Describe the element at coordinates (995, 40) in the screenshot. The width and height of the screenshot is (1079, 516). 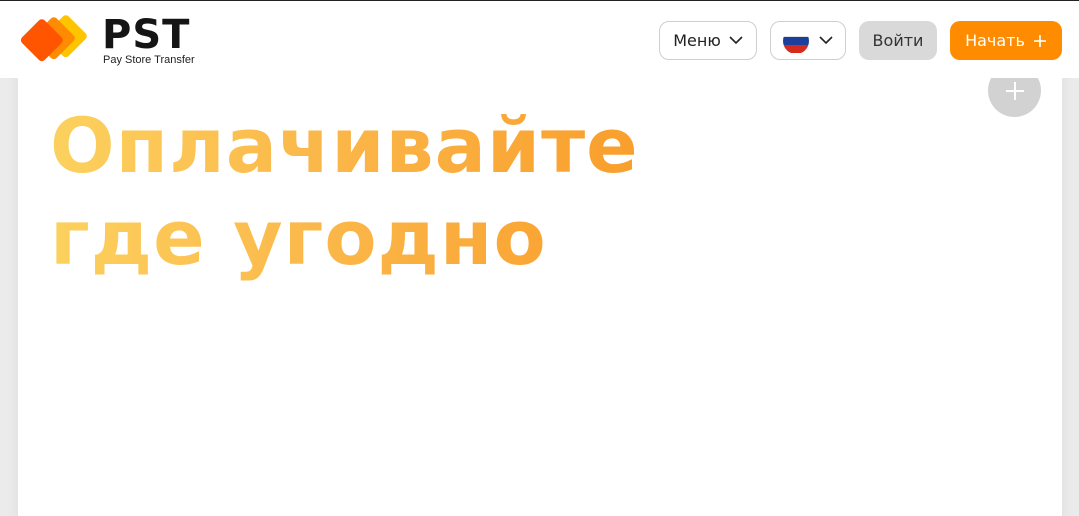
I see `start-button-label: Начать` at that location.